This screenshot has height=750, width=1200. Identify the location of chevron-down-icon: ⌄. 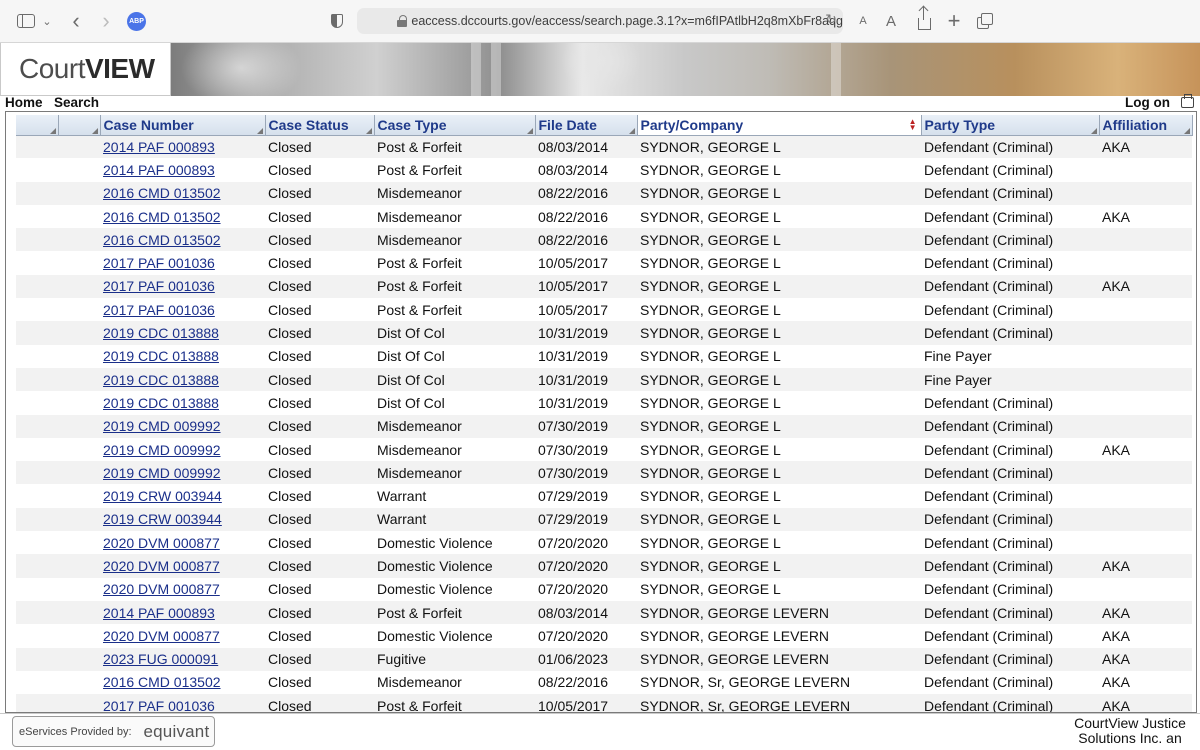
(47, 21).